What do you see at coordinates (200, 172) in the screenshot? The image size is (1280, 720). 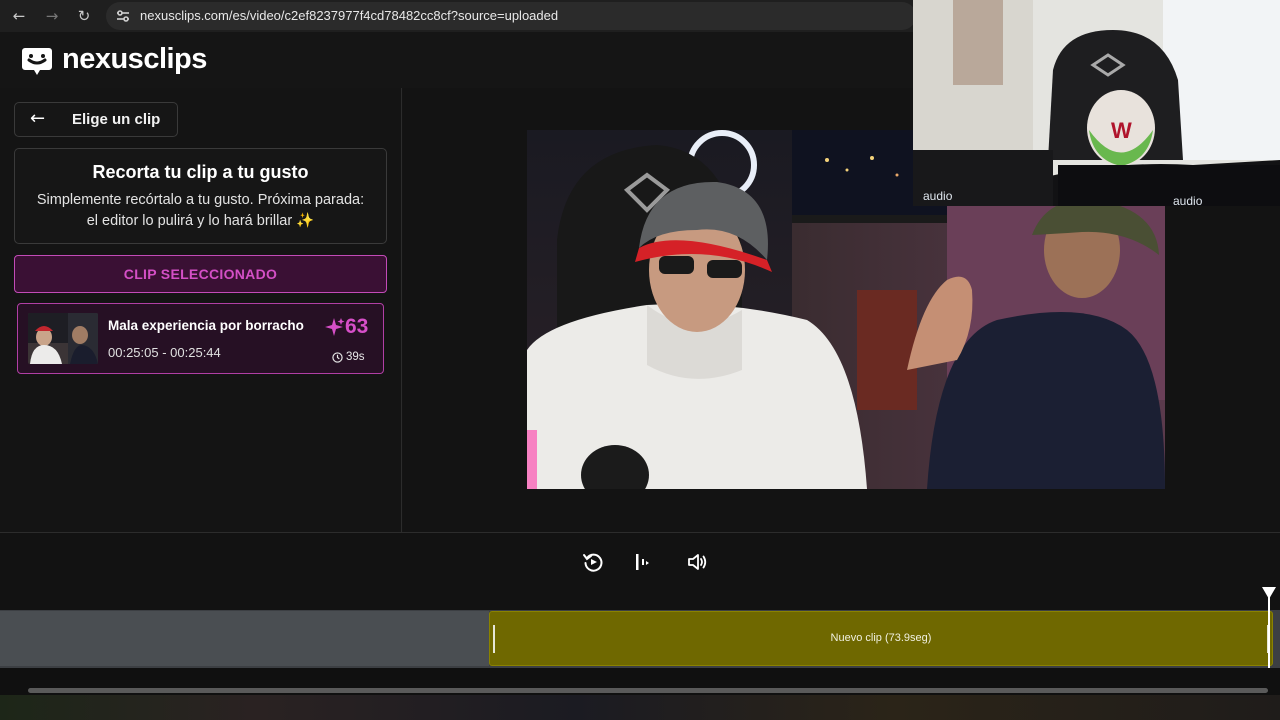 I see `info-card-title: Recorta tu clip a tu gusto` at bounding box center [200, 172].